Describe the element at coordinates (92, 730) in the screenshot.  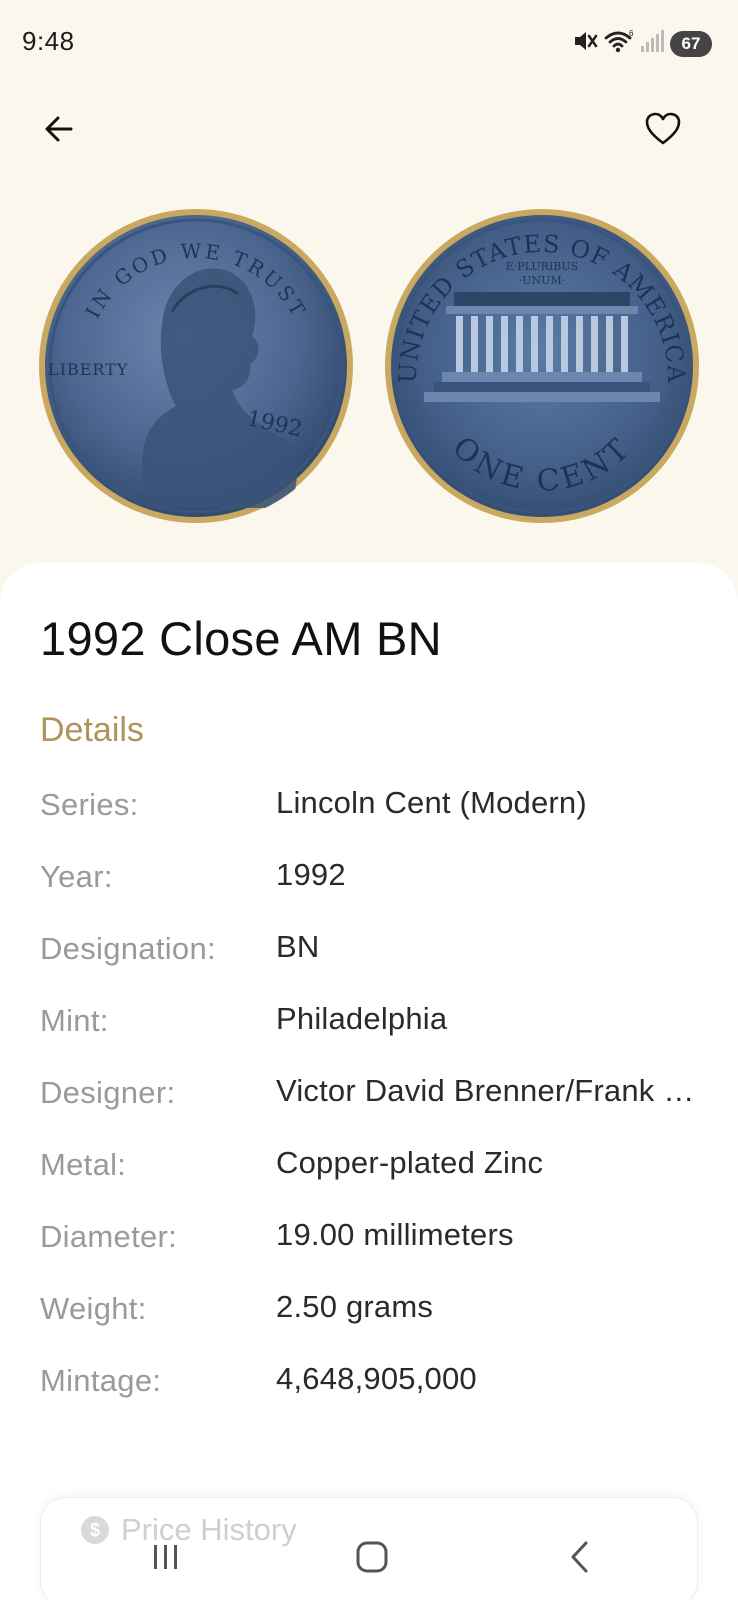
I see `details-section-title: Details` at that location.